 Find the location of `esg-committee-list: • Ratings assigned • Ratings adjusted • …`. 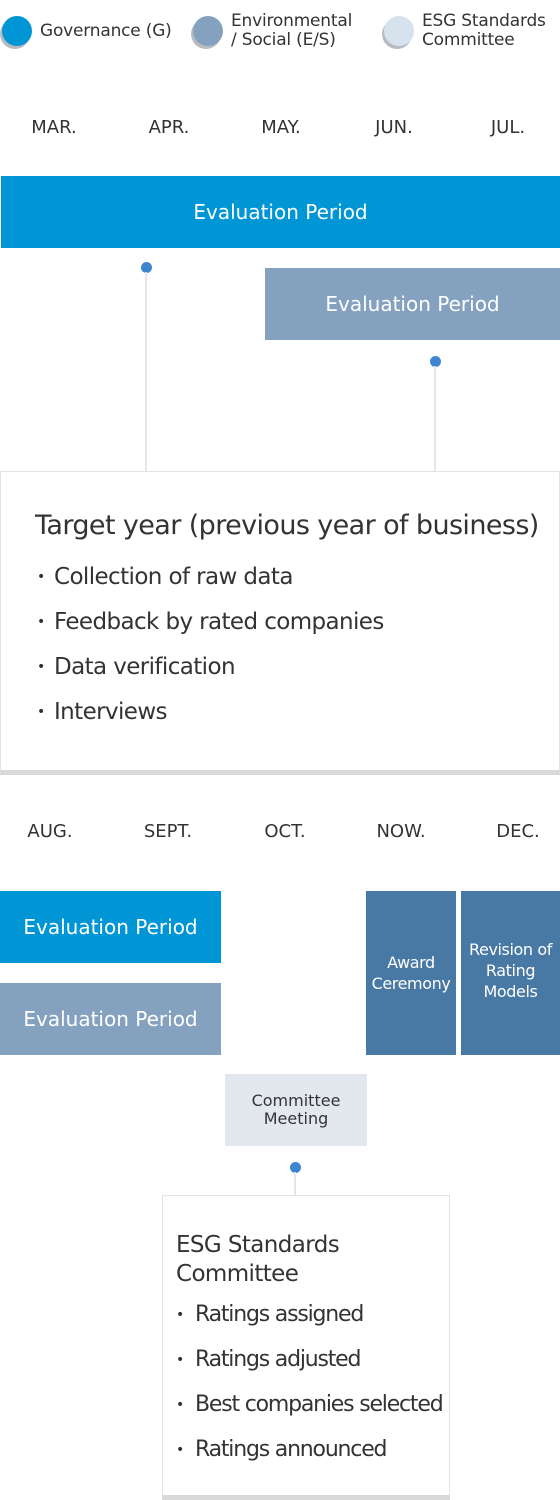

esg-committee-list: • Ratings assigned • Ratings adjusted • … is located at coordinates (310, 1392).